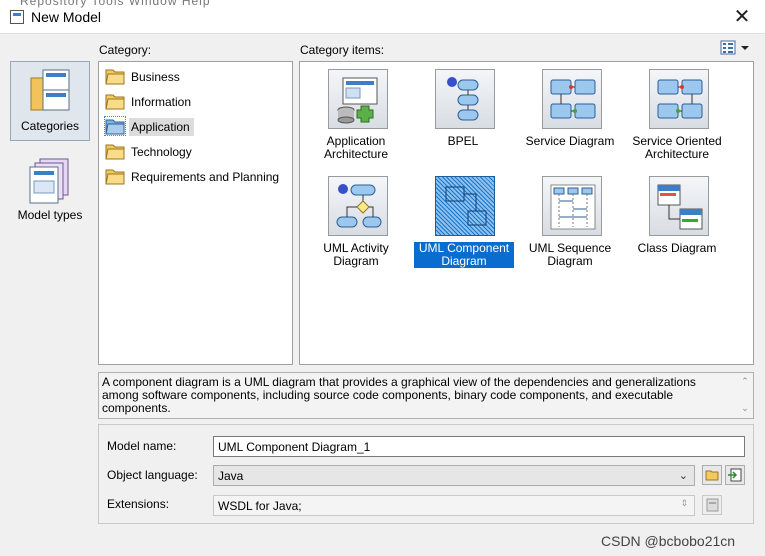 Image resolution: width=765 pixels, height=556 pixels. Describe the element at coordinates (677, 248) in the screenshot. I see `tile-label: Class Diagram` at that location.